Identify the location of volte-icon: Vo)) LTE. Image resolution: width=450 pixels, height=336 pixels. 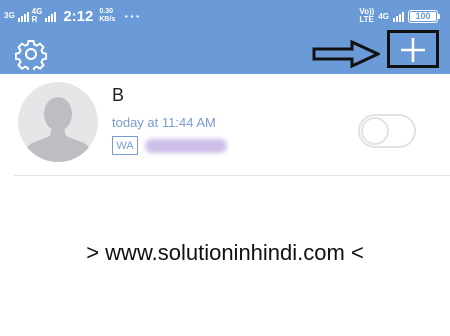
(366, 16).